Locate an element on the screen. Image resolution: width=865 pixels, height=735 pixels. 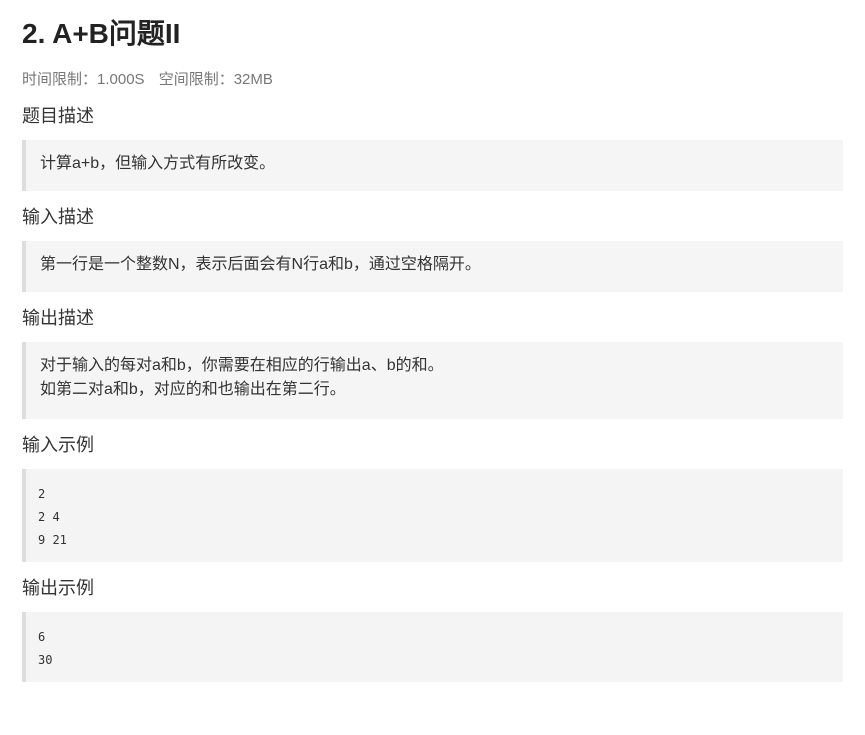
description-heading: 题目描述 is located at coordinates (58, 116).